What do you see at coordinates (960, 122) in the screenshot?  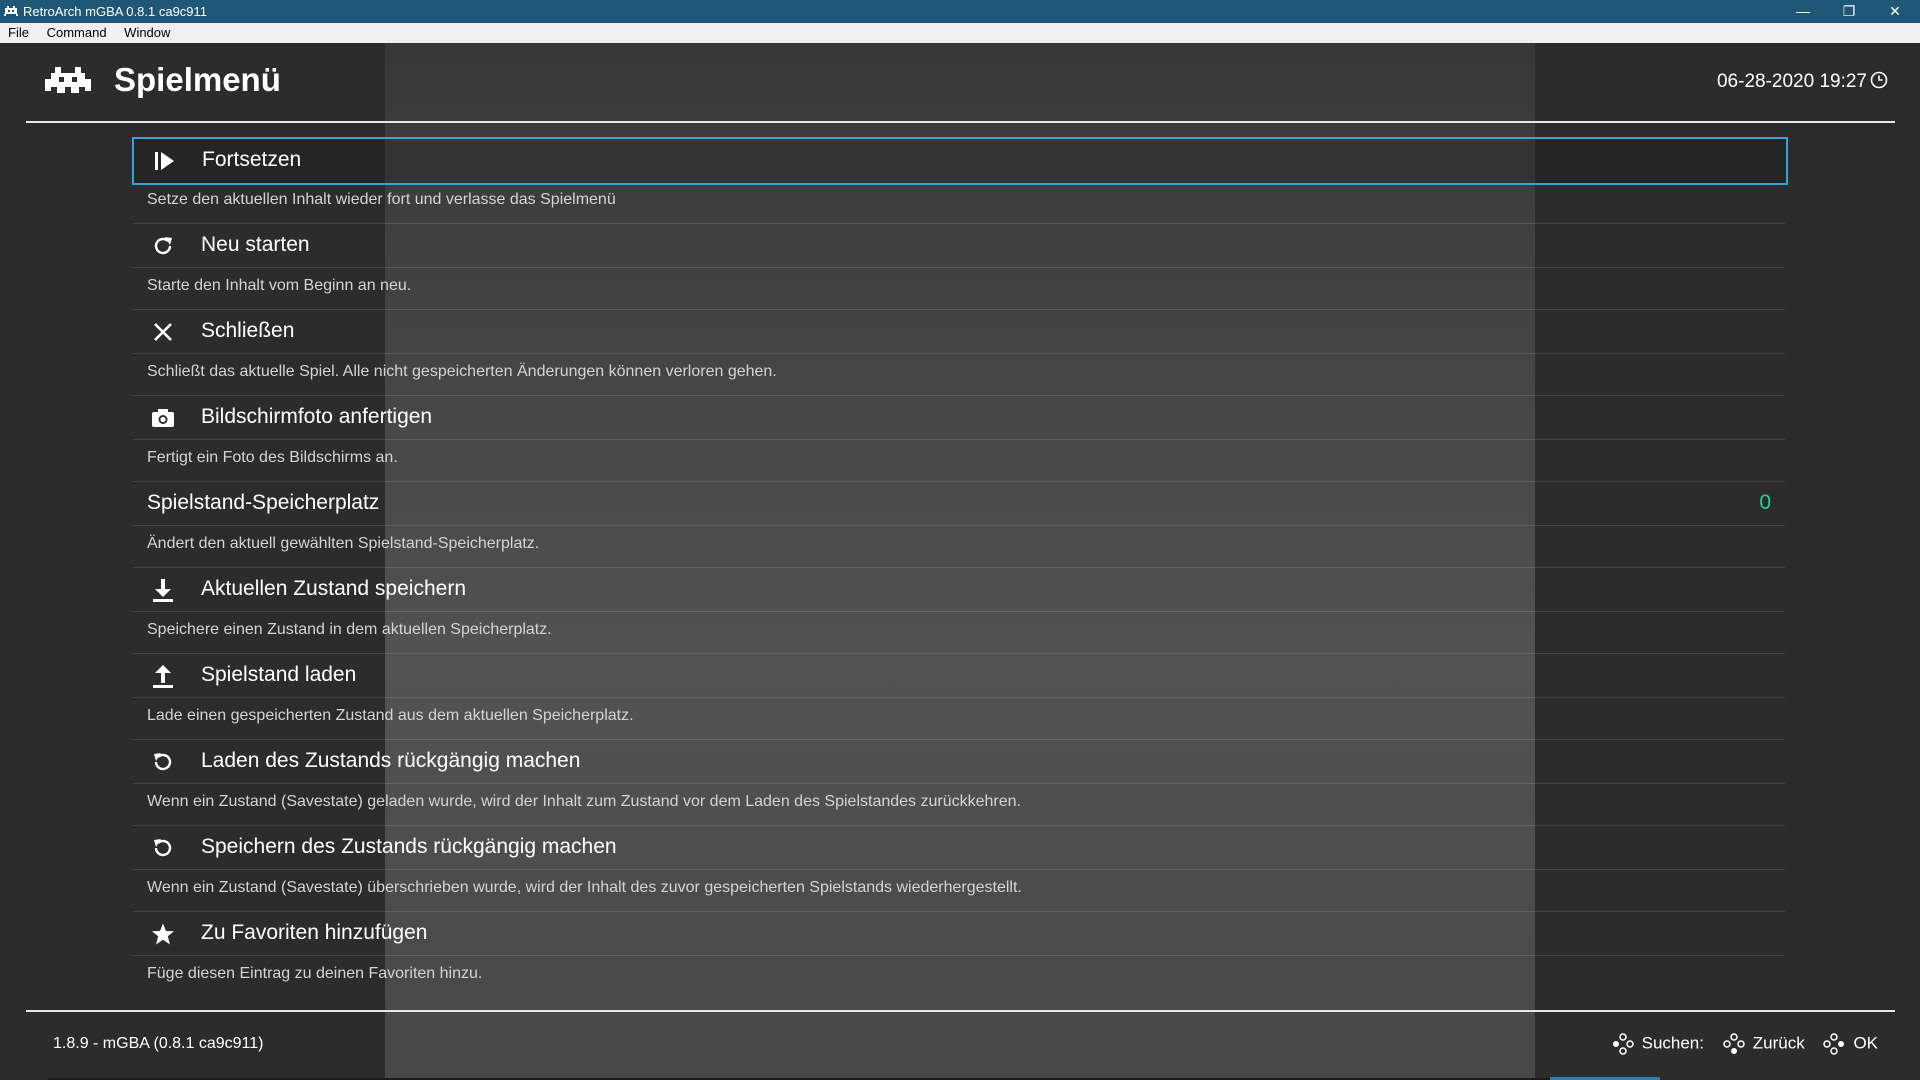 I see `header-divider` at bounding box center [960, 122].